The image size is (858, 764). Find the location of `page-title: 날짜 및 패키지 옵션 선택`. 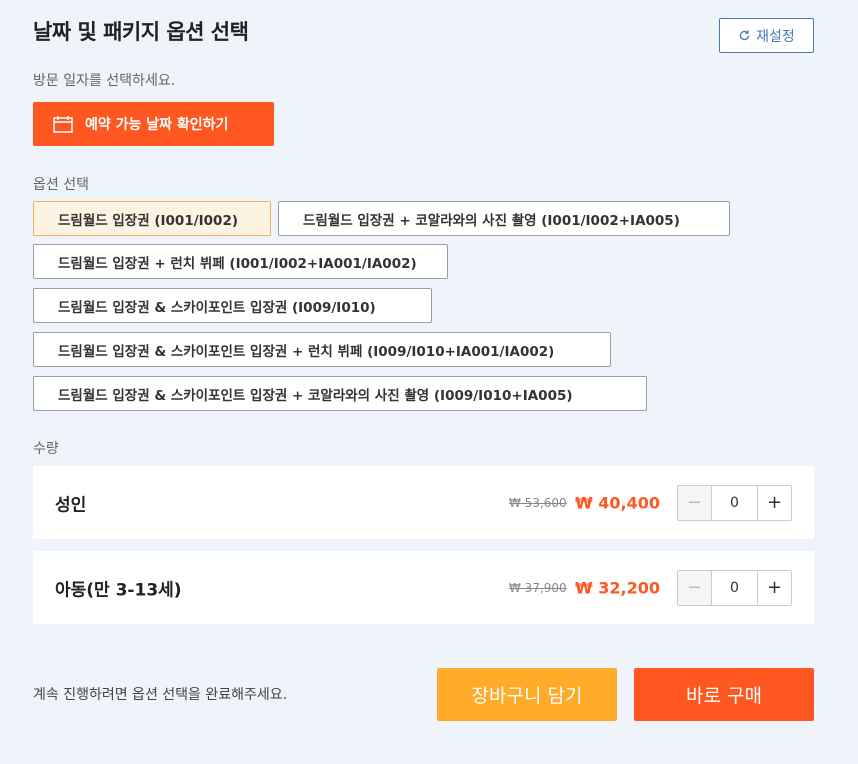

page-title: 날짜 및 패키지 옵션 선택 is located at coordinates (141, 32).